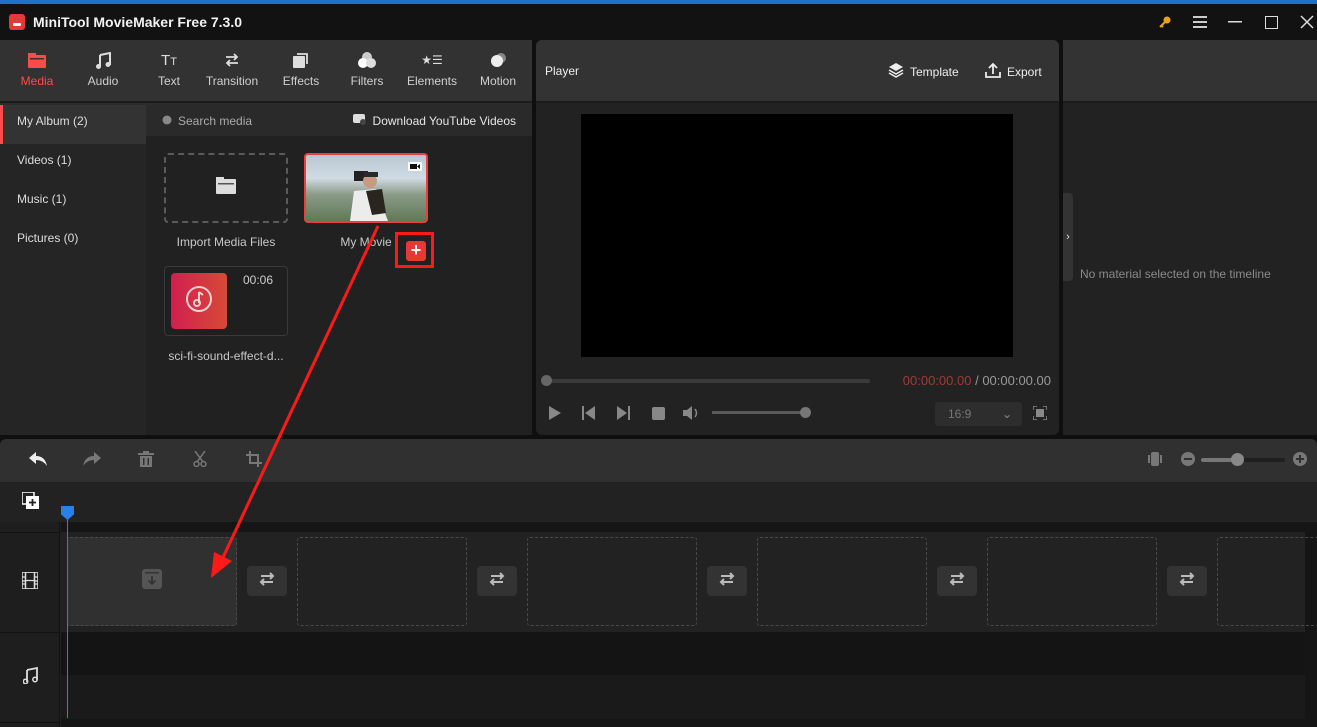  I want to click on video-track, so click(689, 582).